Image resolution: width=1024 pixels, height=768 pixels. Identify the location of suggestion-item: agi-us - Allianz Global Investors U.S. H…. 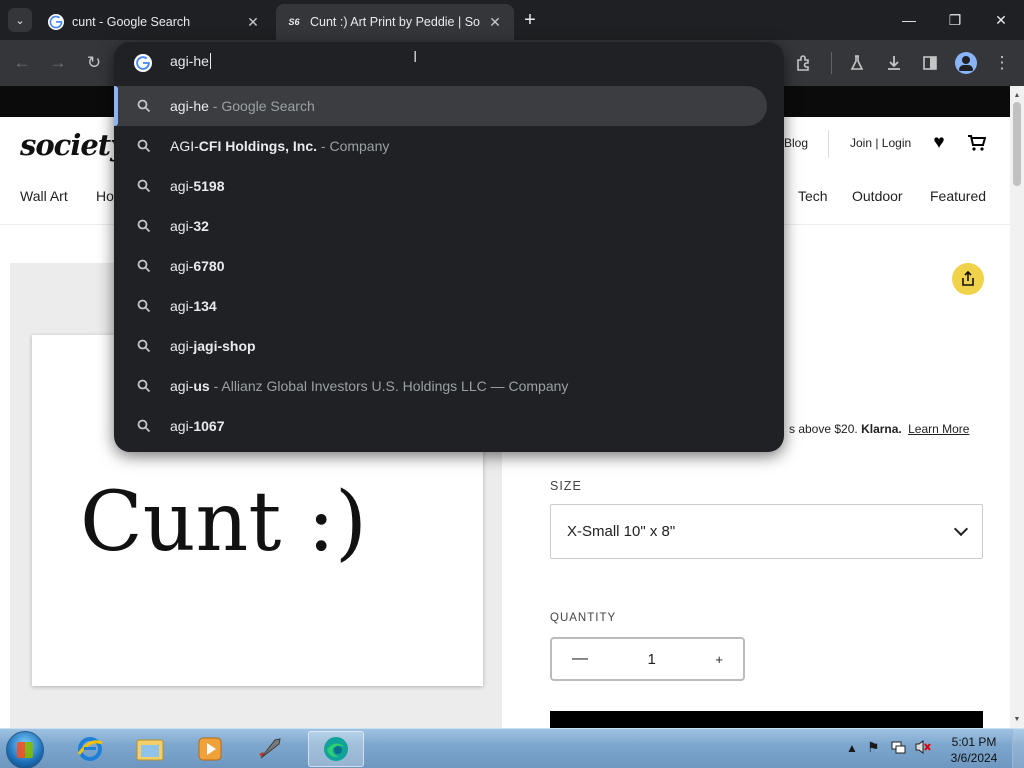
(449, 386).